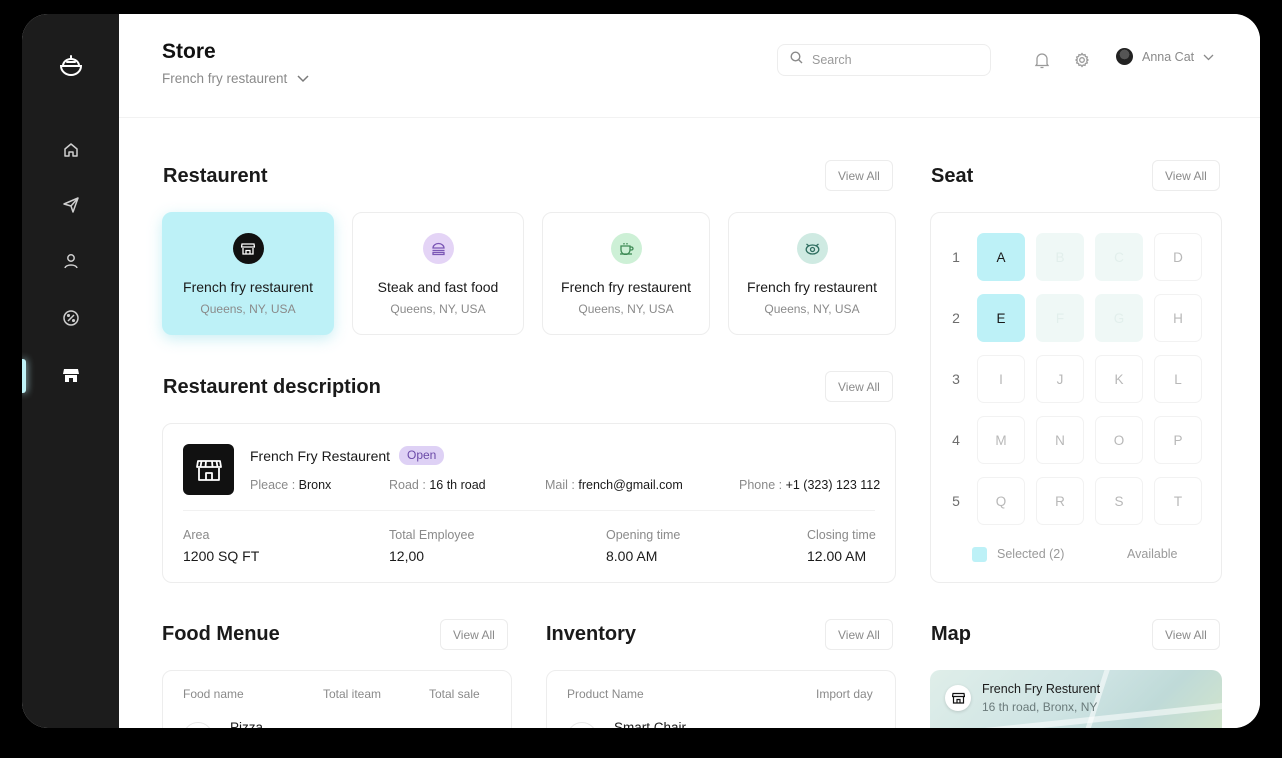  What do you see at coordinates (438, 273) in the screenshot?
I see `restaurant-card: Steak and fast food Queens, NY, USA` at bounding box center [438, 273].